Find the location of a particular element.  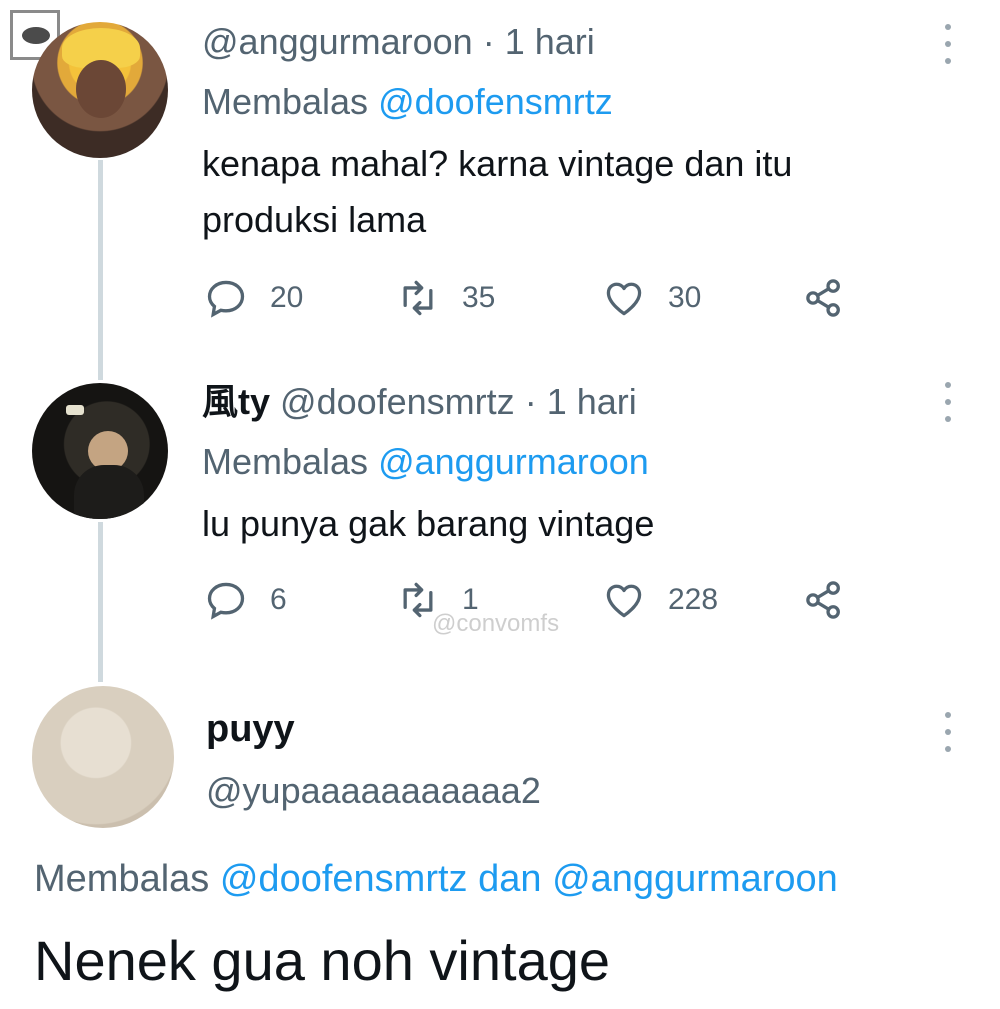

watermark: @convomfs is located at coordinates (496, 623).